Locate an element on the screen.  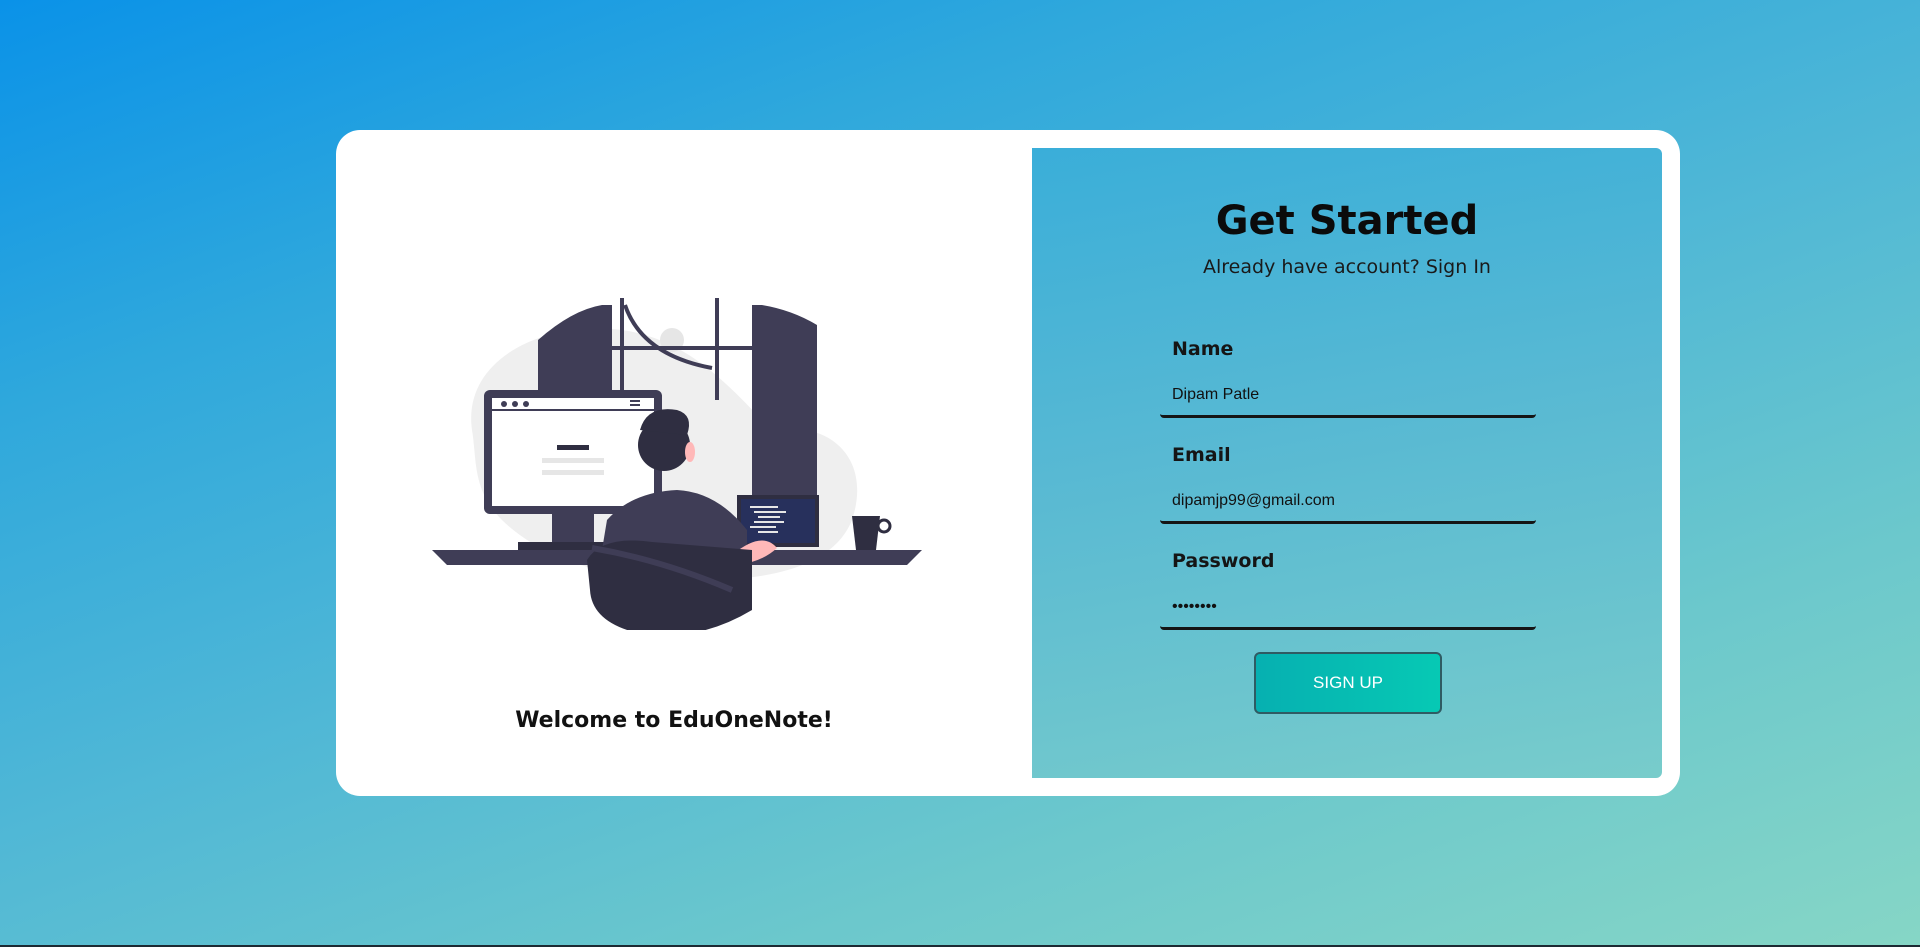
signin-prompt-text: Already have account? is located at coordinates (1311, 267).